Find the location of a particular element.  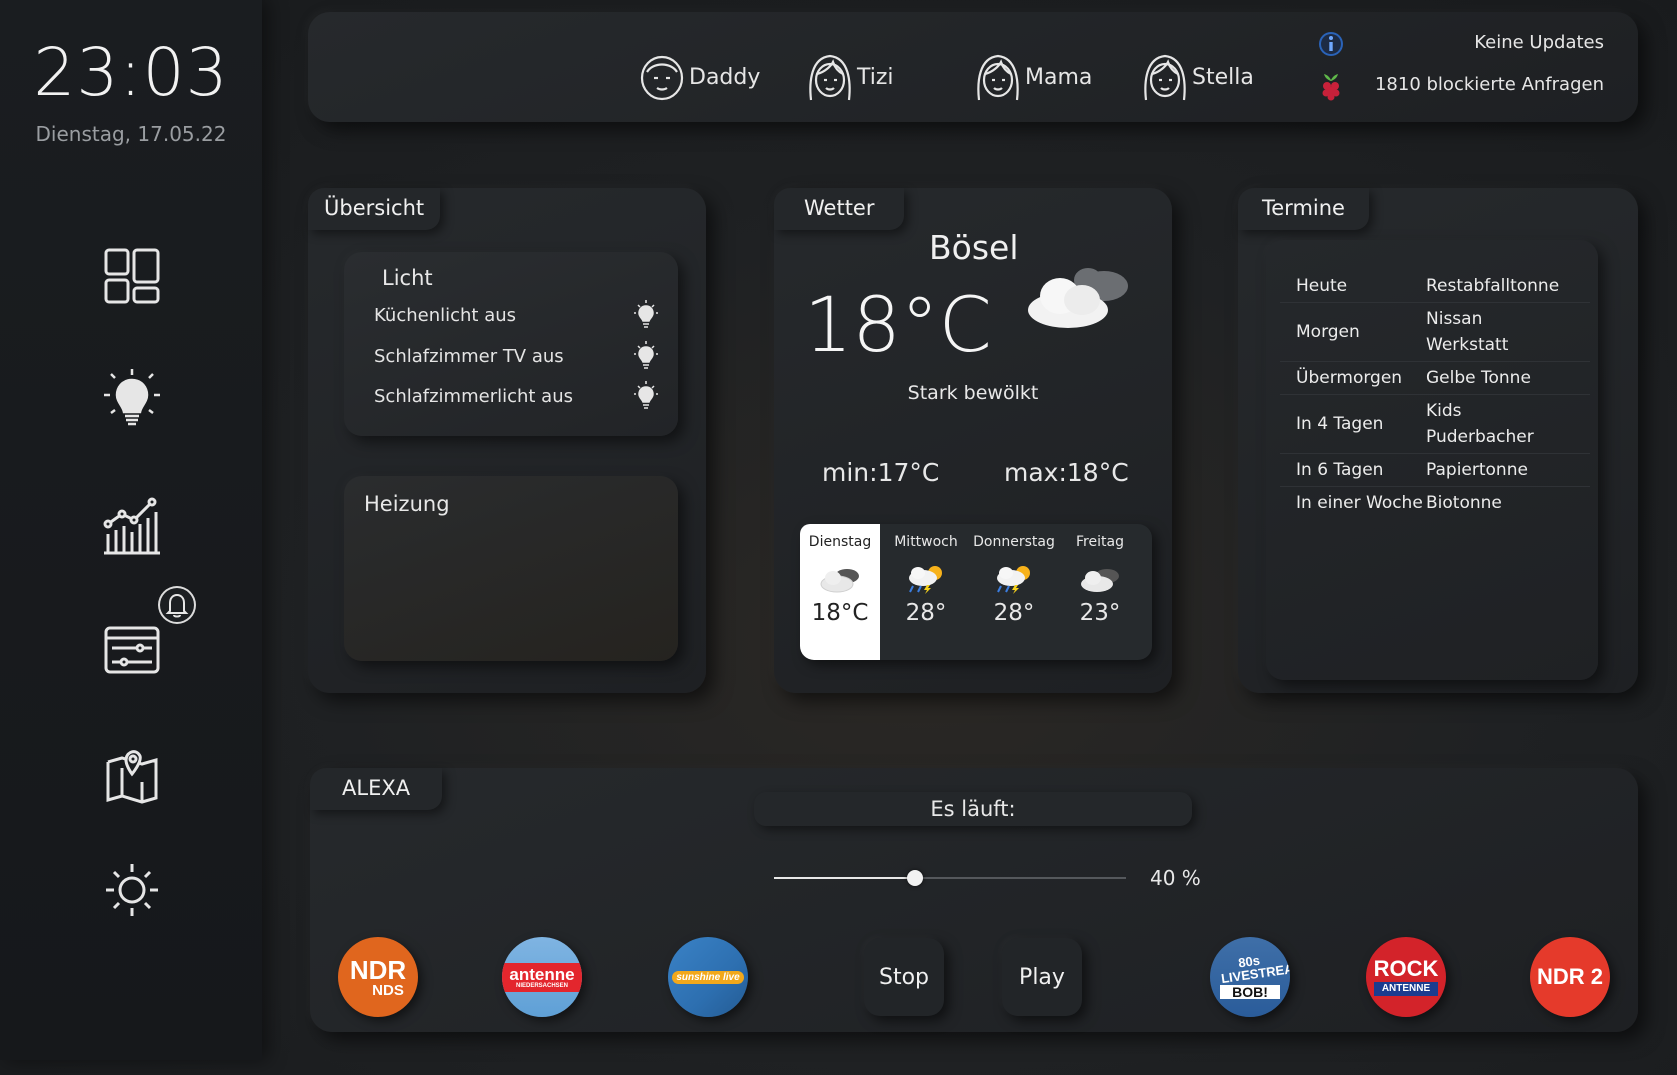

station-ndr-nds: NDR NDS is located at coordinates (378, 977).